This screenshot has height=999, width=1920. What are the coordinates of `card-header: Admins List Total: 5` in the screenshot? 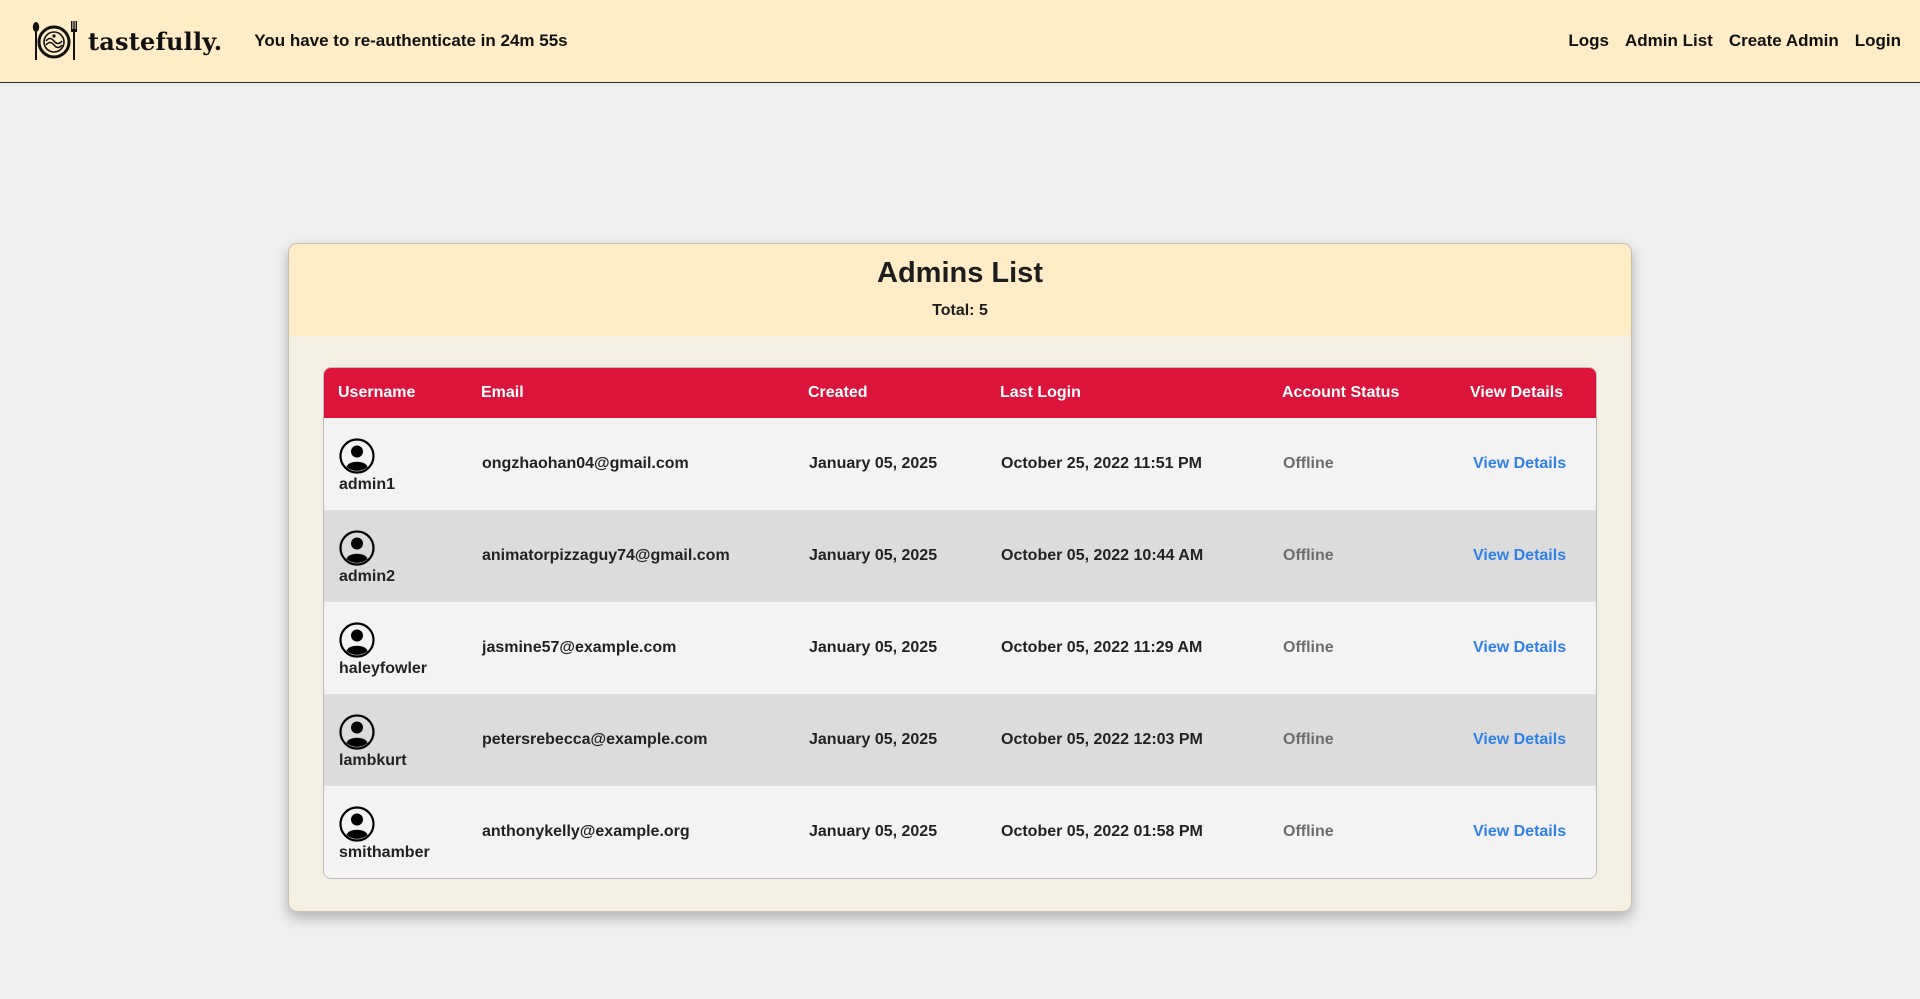 It's located at (960, 290).